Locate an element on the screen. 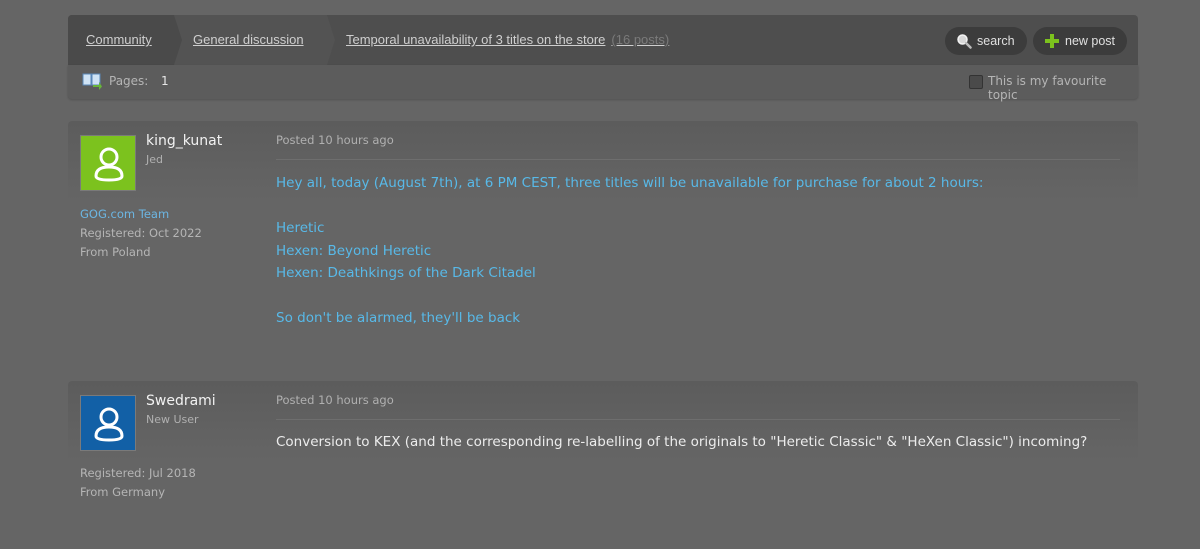  user-location: From Poland is located at coordinates (115, 252).